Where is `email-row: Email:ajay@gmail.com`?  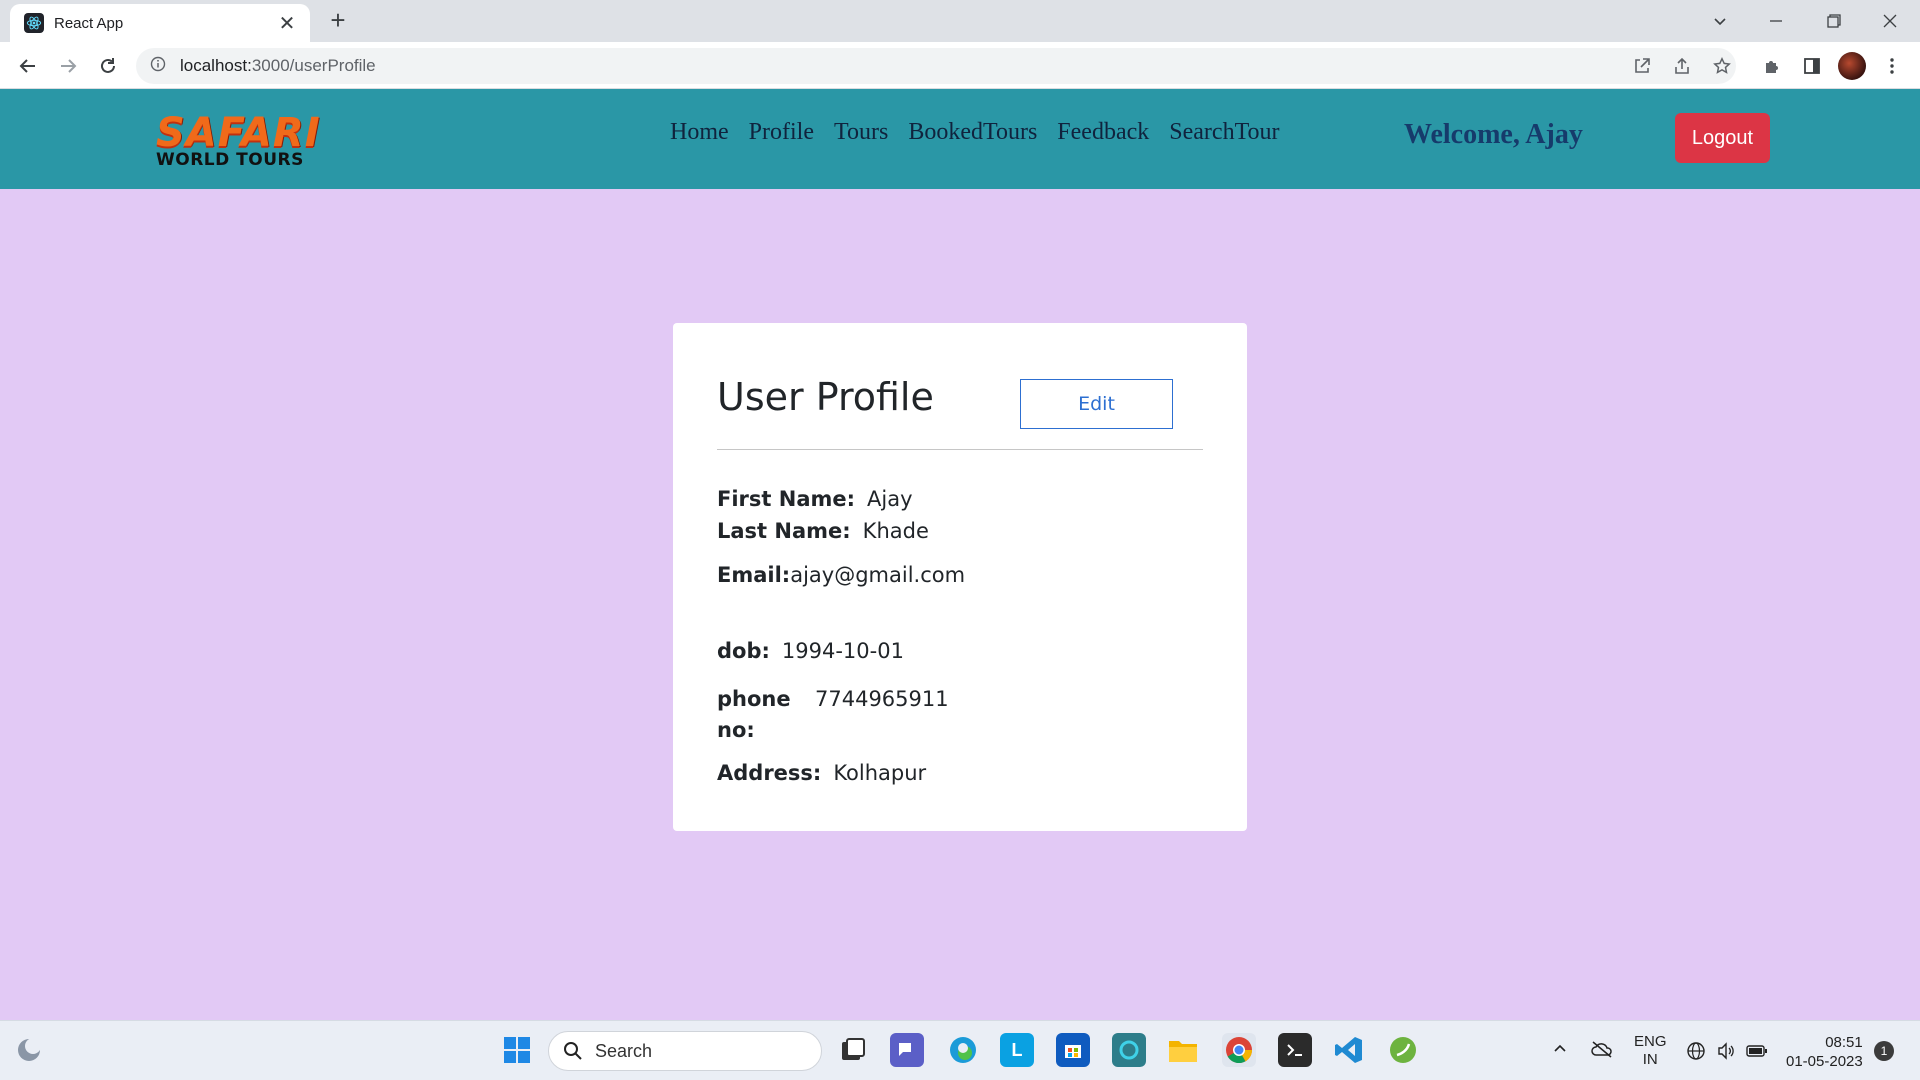
email-row: Email:ajay@gmail.com is located at coordinates (841, 575).